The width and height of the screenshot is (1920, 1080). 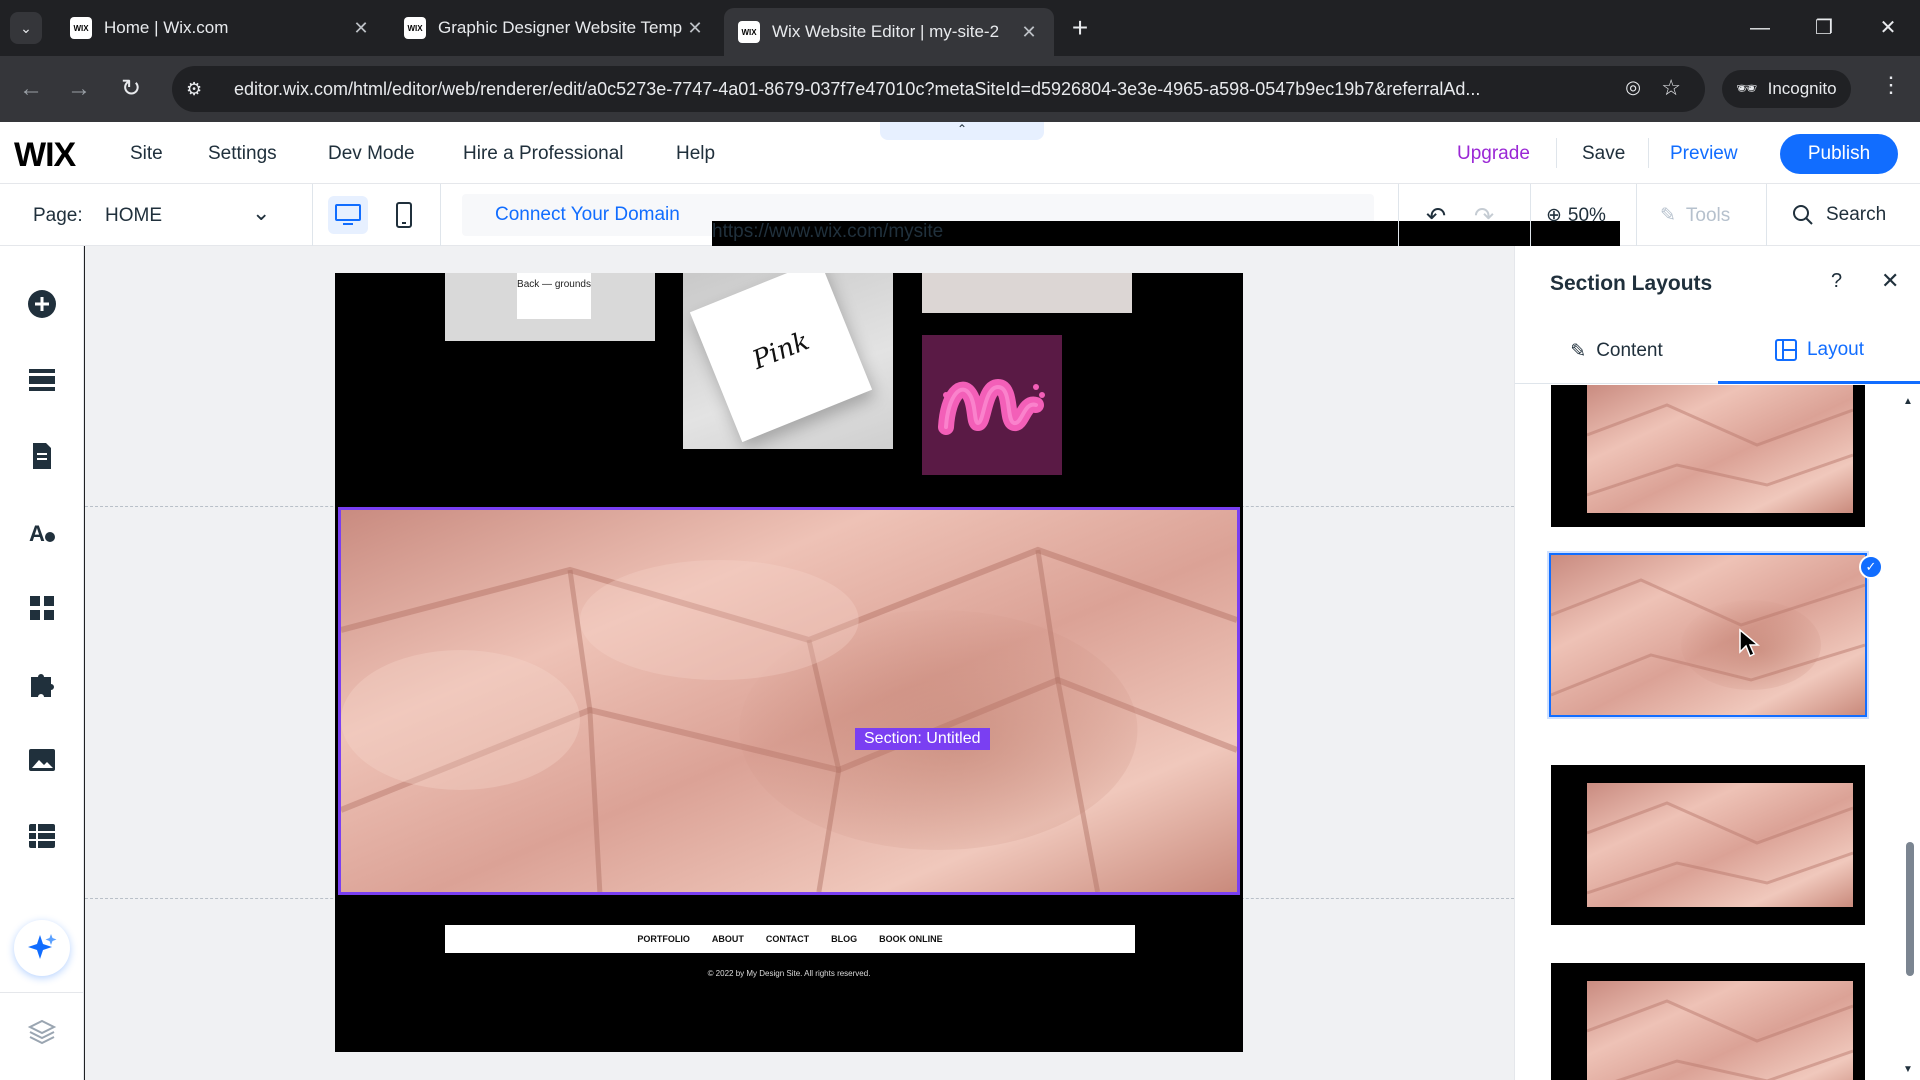 I want to click on back-icon: ←, so click(x=31, y=89).